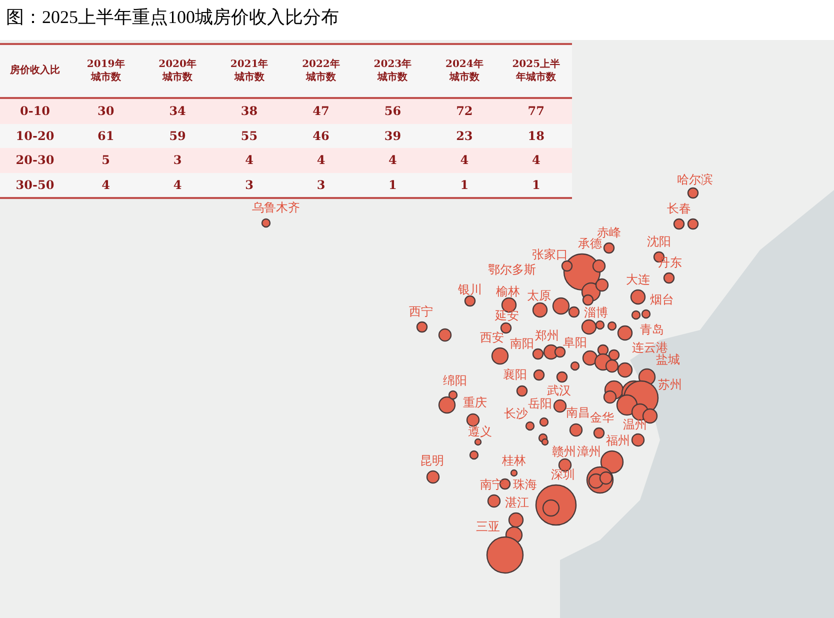  Describe the element at coordinates (35, 135) in the screenshot. I see `table-cell-text: 10-20` at that location.